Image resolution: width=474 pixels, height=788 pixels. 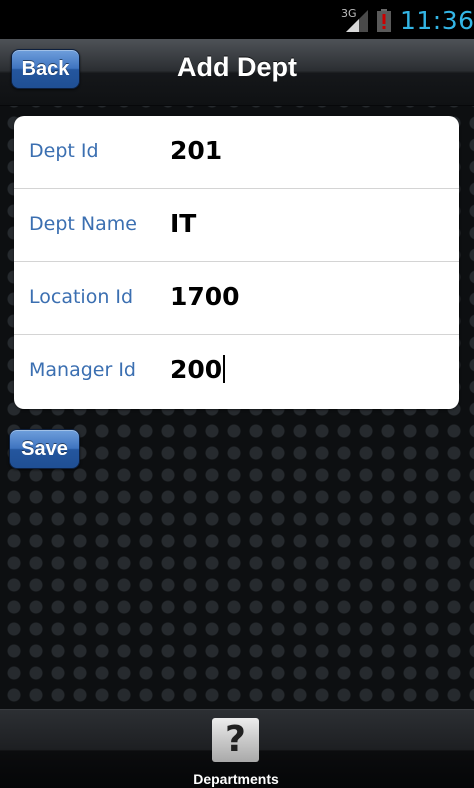 What do you see at coordinates (235, 740) in the screenshot?
I see `help-icon: ?` at bounding box center [235, 740].